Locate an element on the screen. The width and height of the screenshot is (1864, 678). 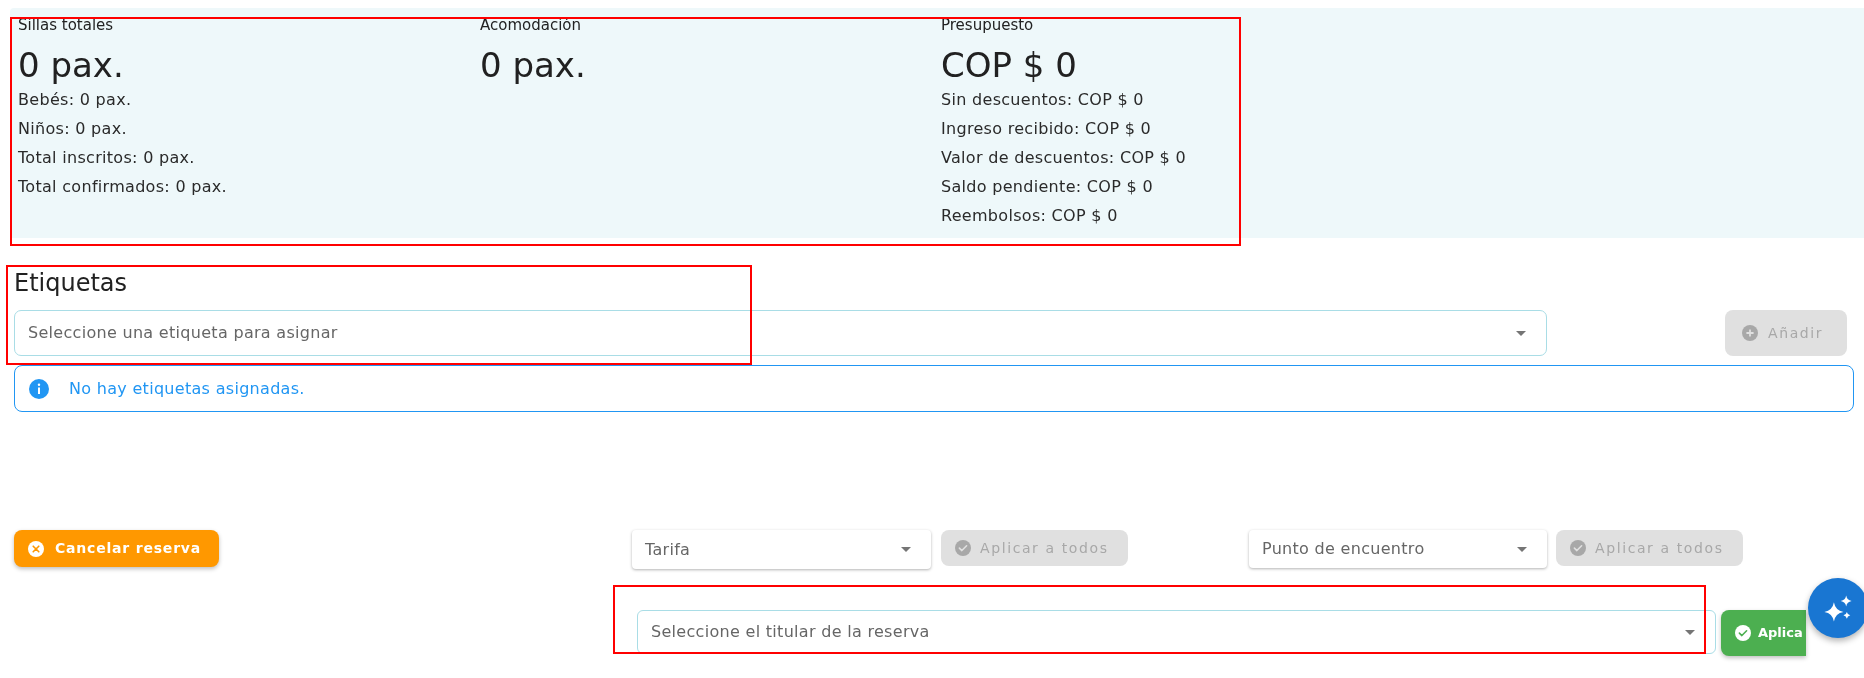
summary-detail: Saldo pendiente: COP $ 0 is located at coordinates (1047, 187).